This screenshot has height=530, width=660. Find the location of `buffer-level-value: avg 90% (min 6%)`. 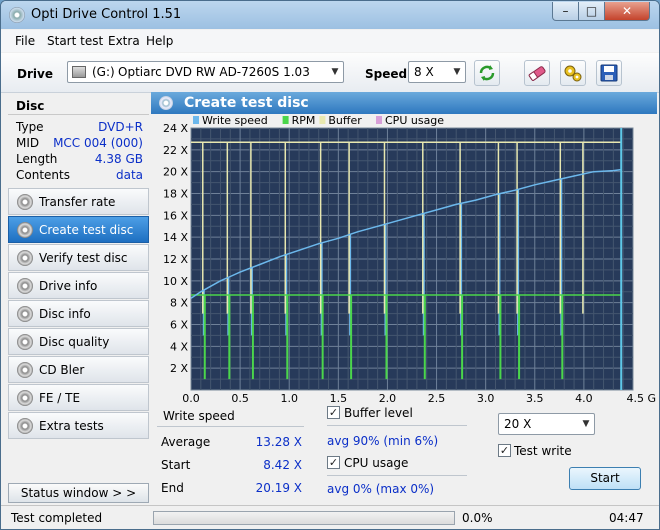

buffer-level-value: avg 90% (min 6%) is located at coordinates (383, 441).